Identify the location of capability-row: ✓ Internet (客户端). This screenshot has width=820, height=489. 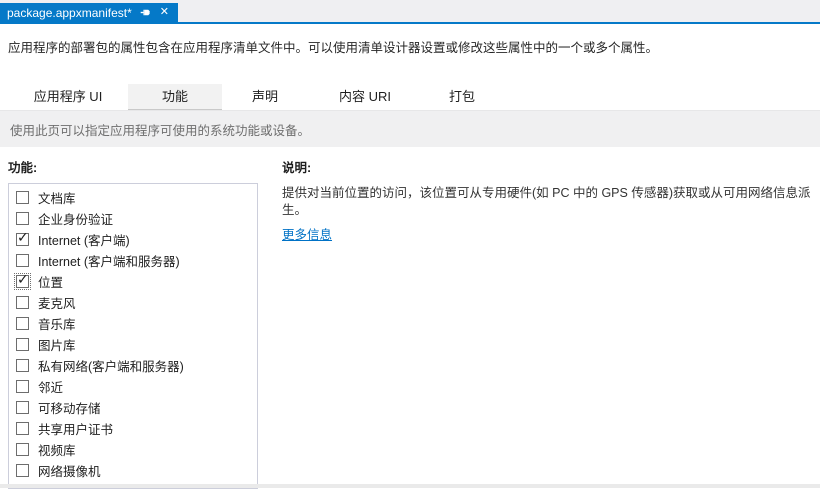
(133, 239).